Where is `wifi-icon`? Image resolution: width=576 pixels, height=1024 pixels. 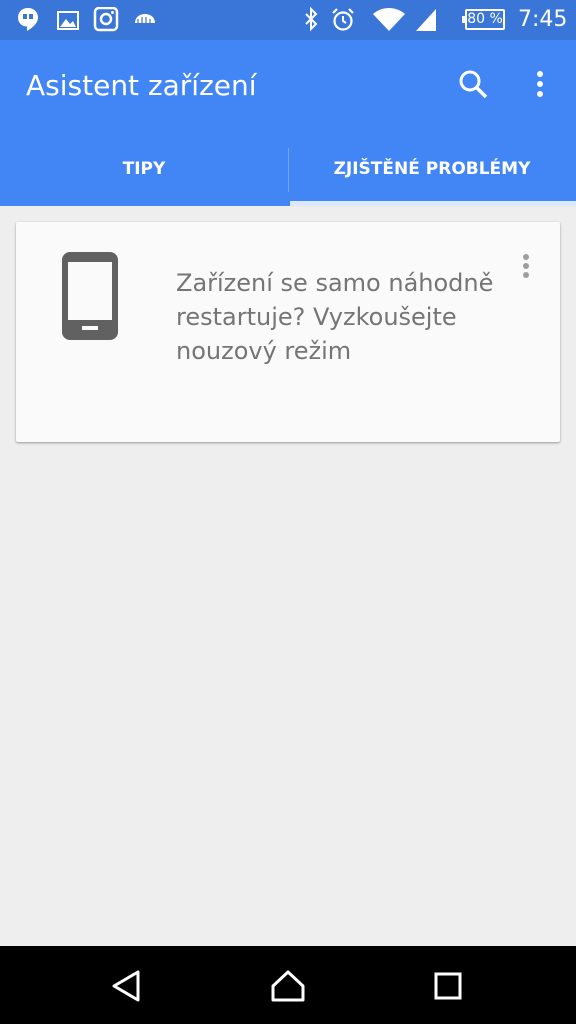
wifi-icon is located at coordinates (389, 19).